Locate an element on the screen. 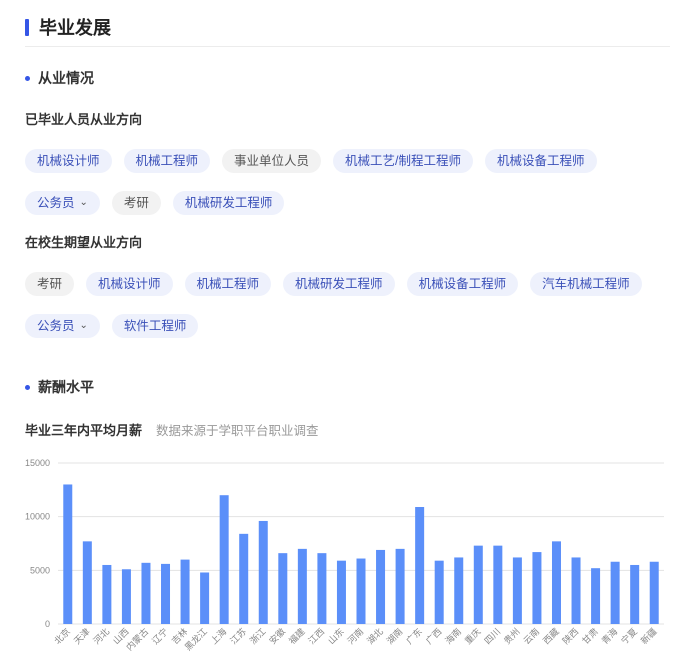 The image size is (693, 667). tag-label: 机械工艺/制程工程师 is located at coordinates (403, 161).